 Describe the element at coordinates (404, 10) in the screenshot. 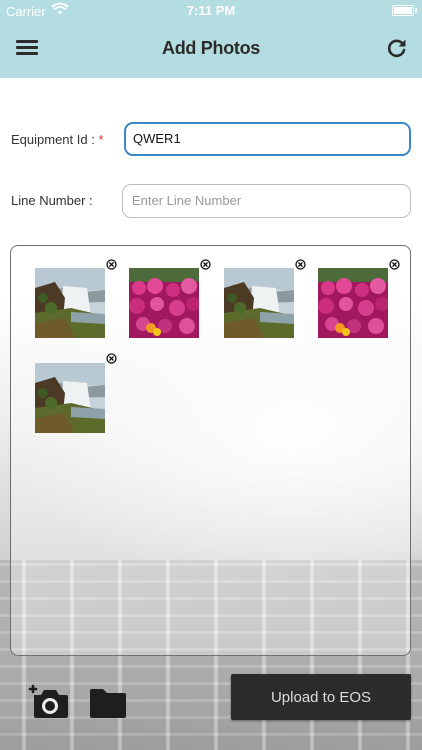

I see `battery-icon` at that location.